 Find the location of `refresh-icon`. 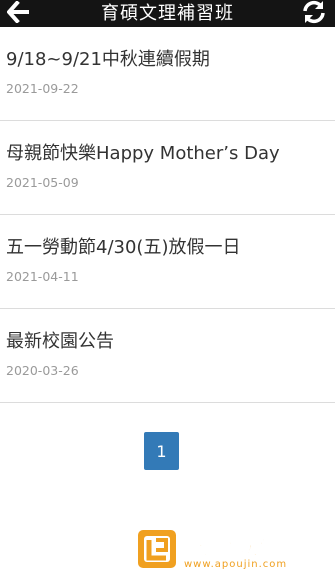

refresh-icon is located at coordinates (314, 14).